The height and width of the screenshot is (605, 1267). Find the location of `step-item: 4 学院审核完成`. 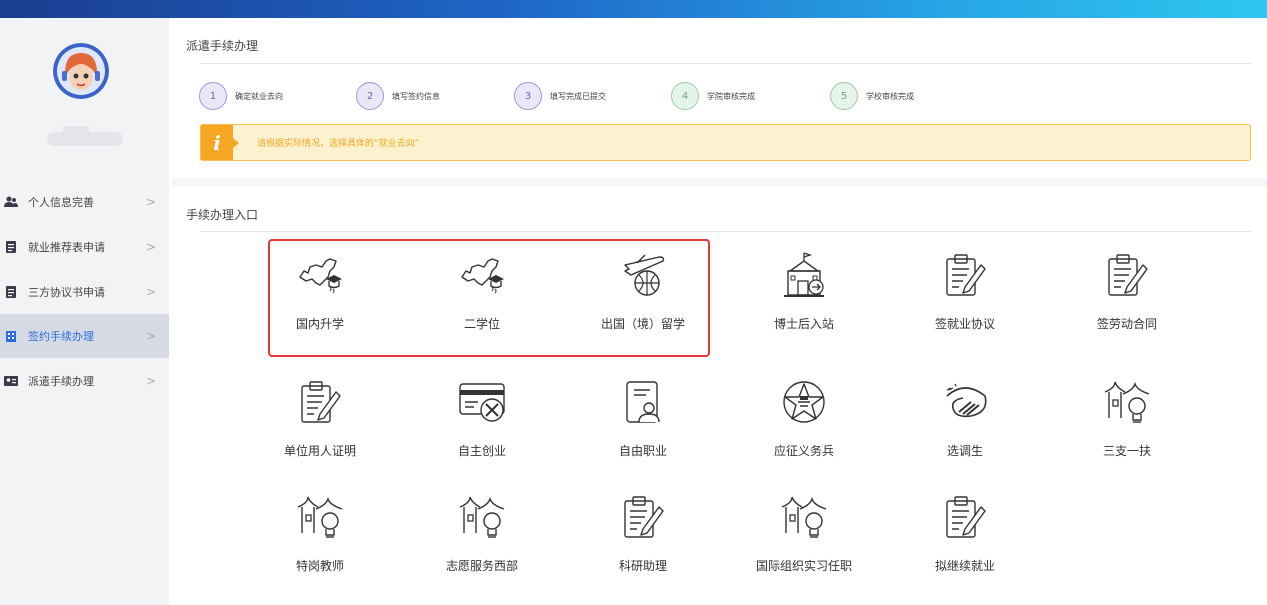

step-item: 4 学院审核完成 is located at coordinates (713, 96).